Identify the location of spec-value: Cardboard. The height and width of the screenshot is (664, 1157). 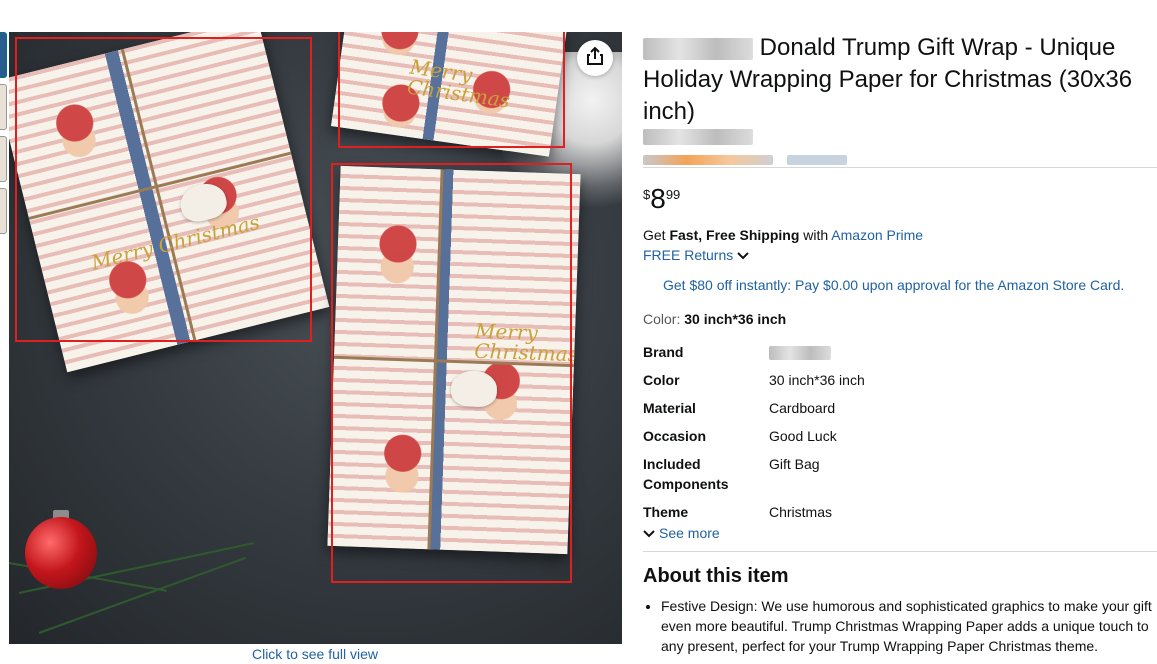
(802, 408).